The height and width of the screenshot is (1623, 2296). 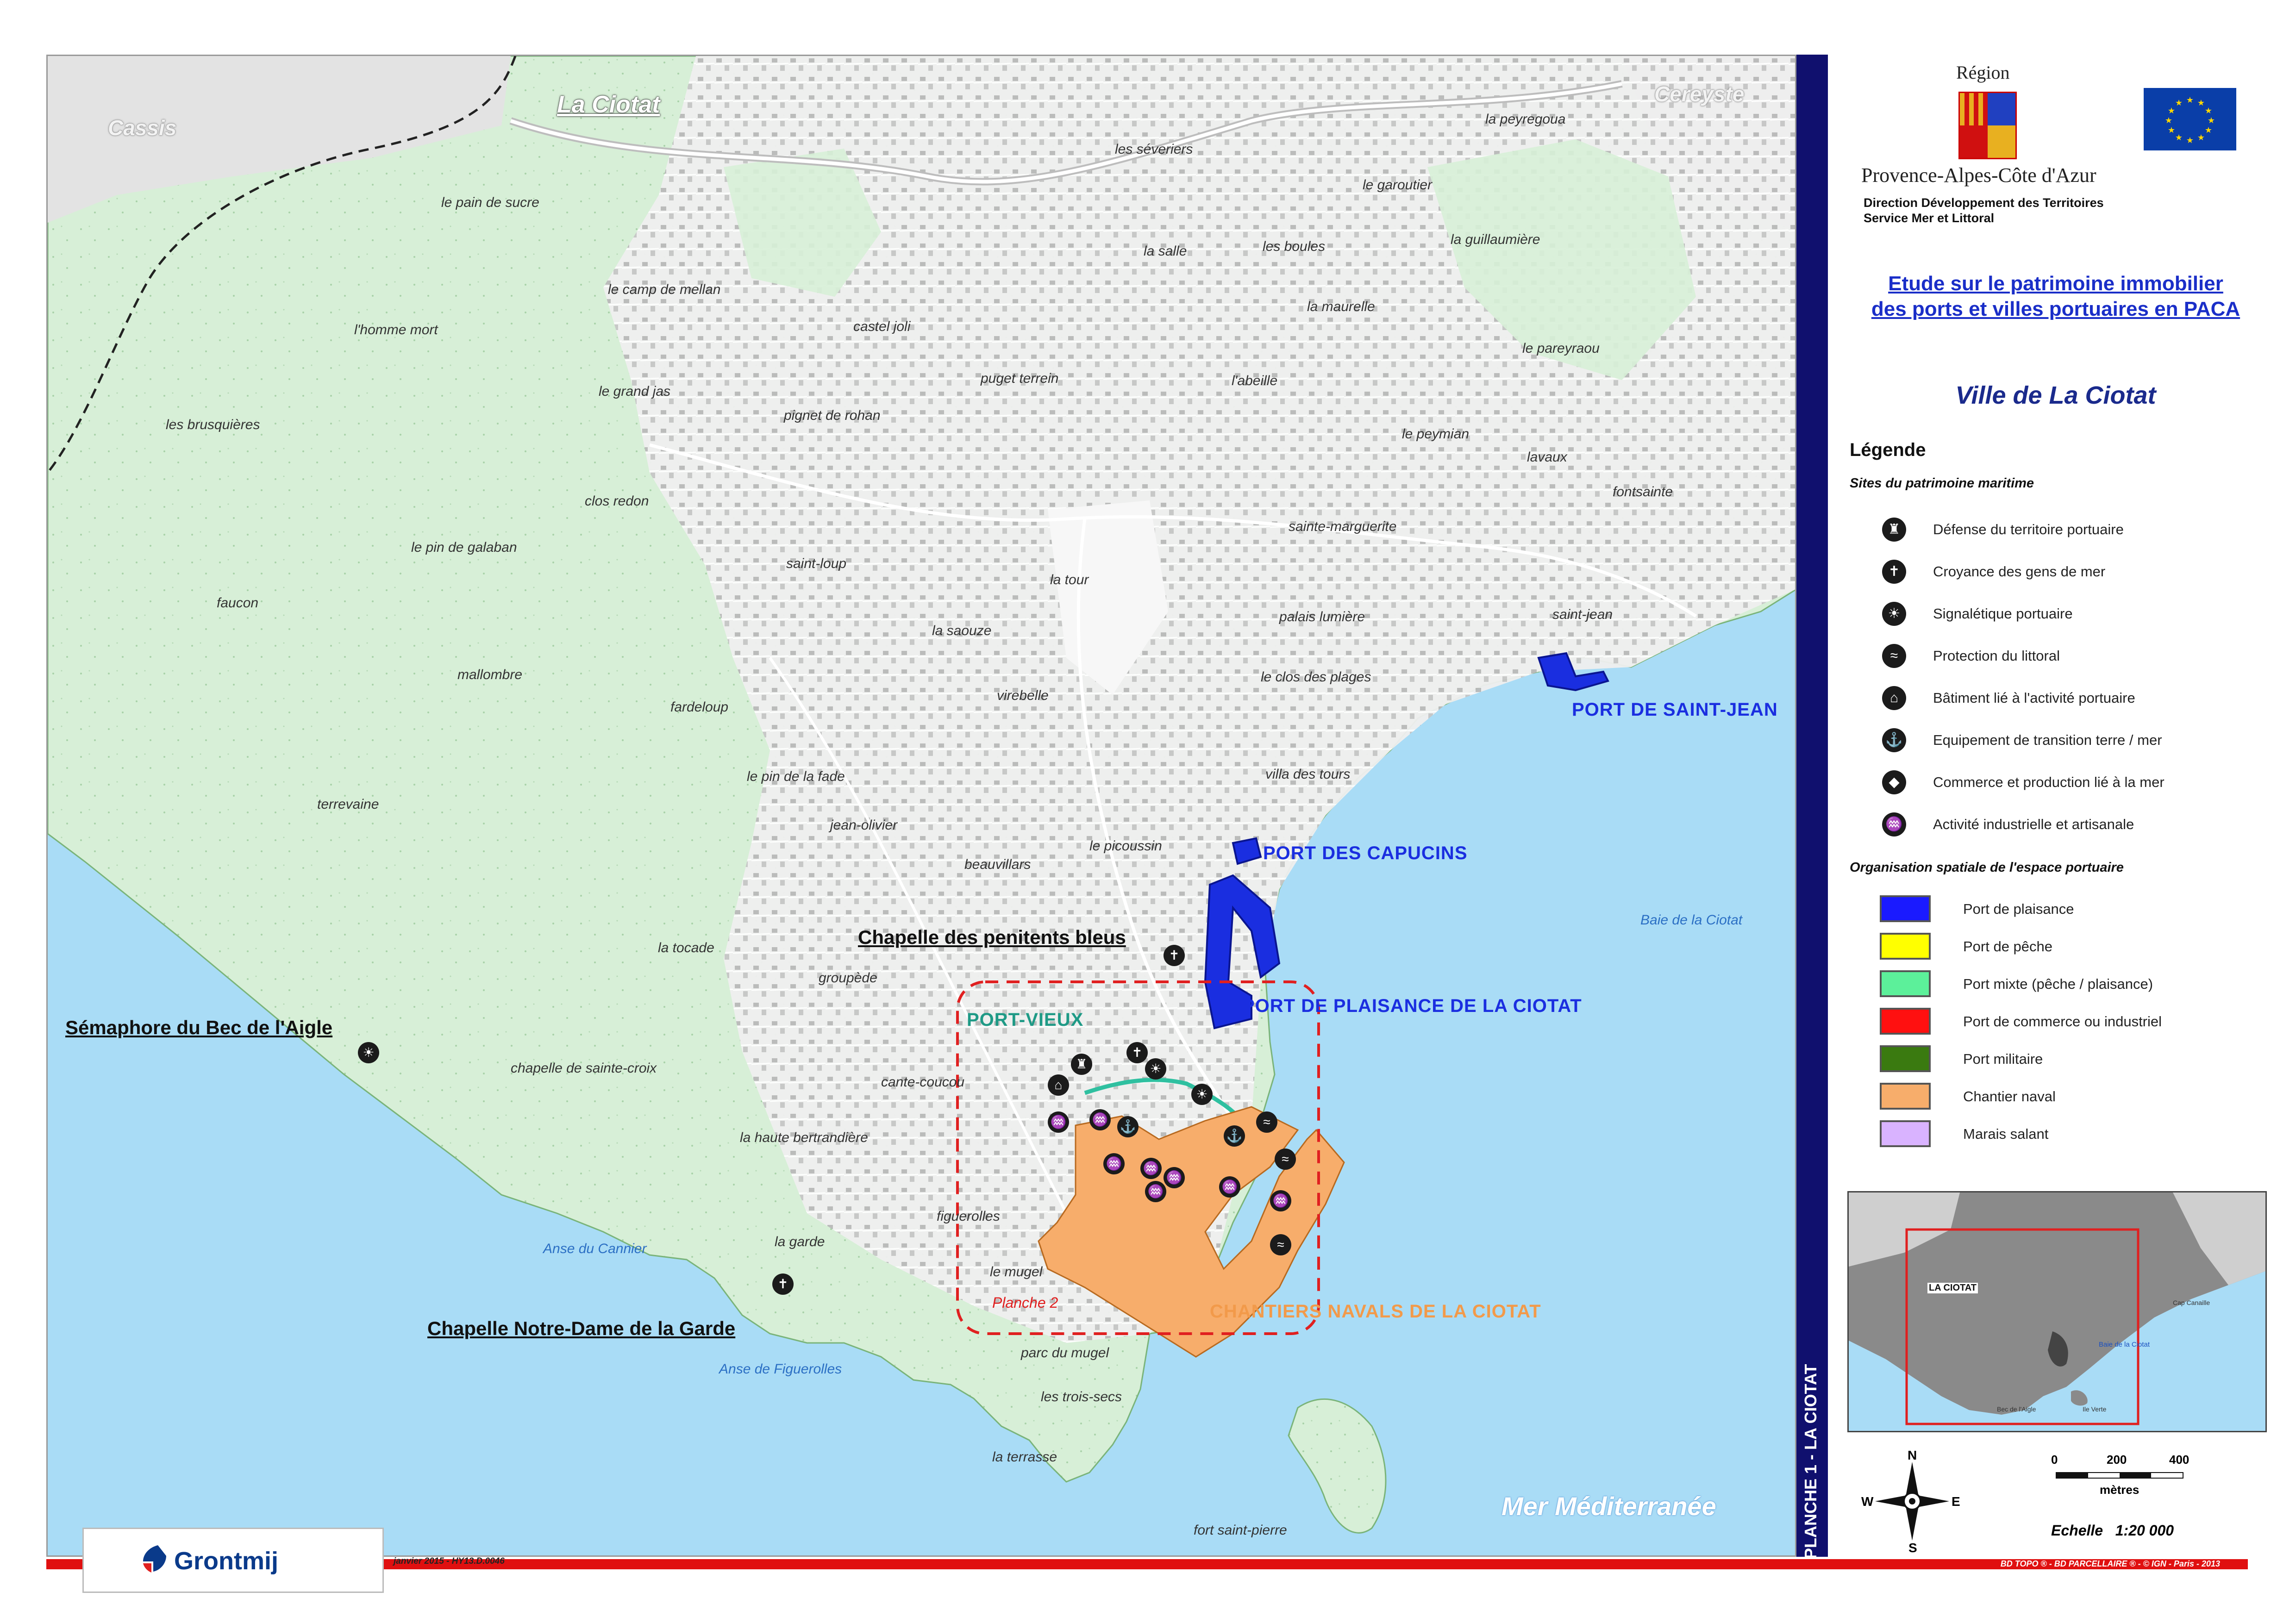 What do you see at coordinates (1241, 1530) in the screenshot?
I see `place-fort-saint-pierre: fort saint-pierre` at bounding box center [1241, 1530].